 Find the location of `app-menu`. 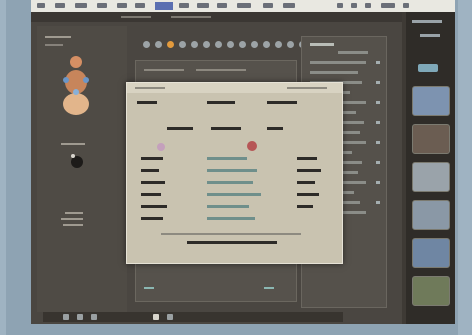

app-menu is located at coordinates (41, 5).